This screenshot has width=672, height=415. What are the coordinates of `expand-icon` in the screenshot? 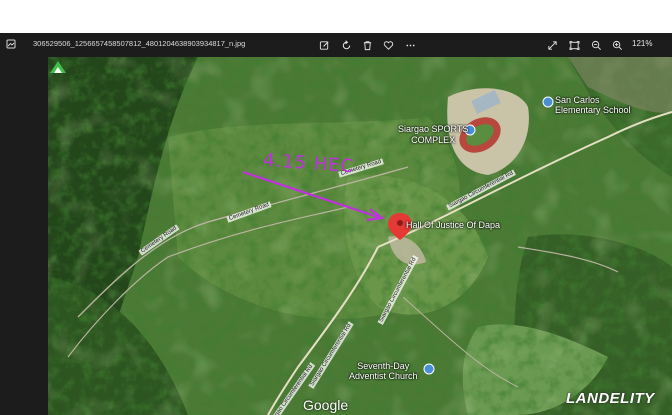 It's located at (552, 45).